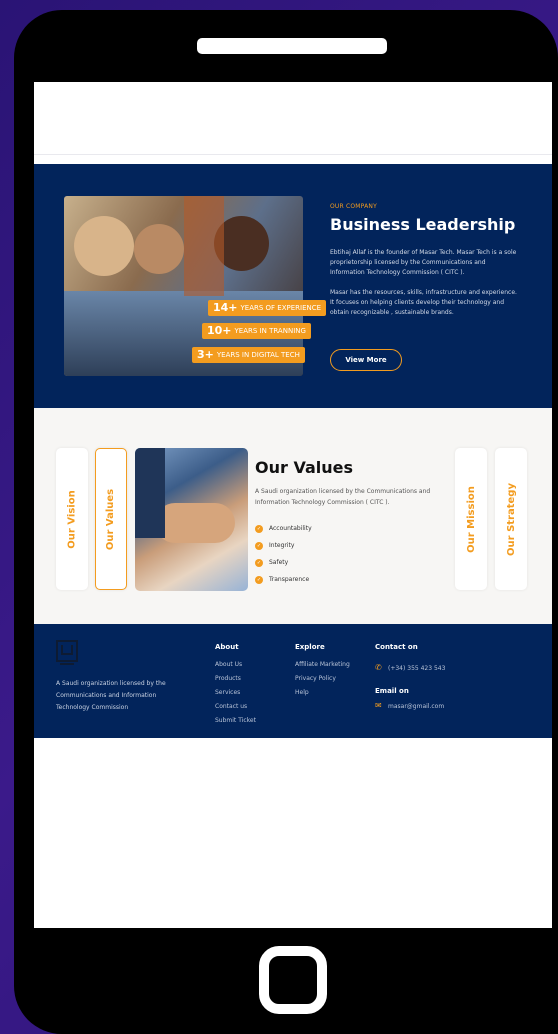 The image size is (558, 1034). What do you see at coordinates (275, 545) in the screenshot?
I see `list-item: ✓ Integrity` at bounding box center [275, 545].